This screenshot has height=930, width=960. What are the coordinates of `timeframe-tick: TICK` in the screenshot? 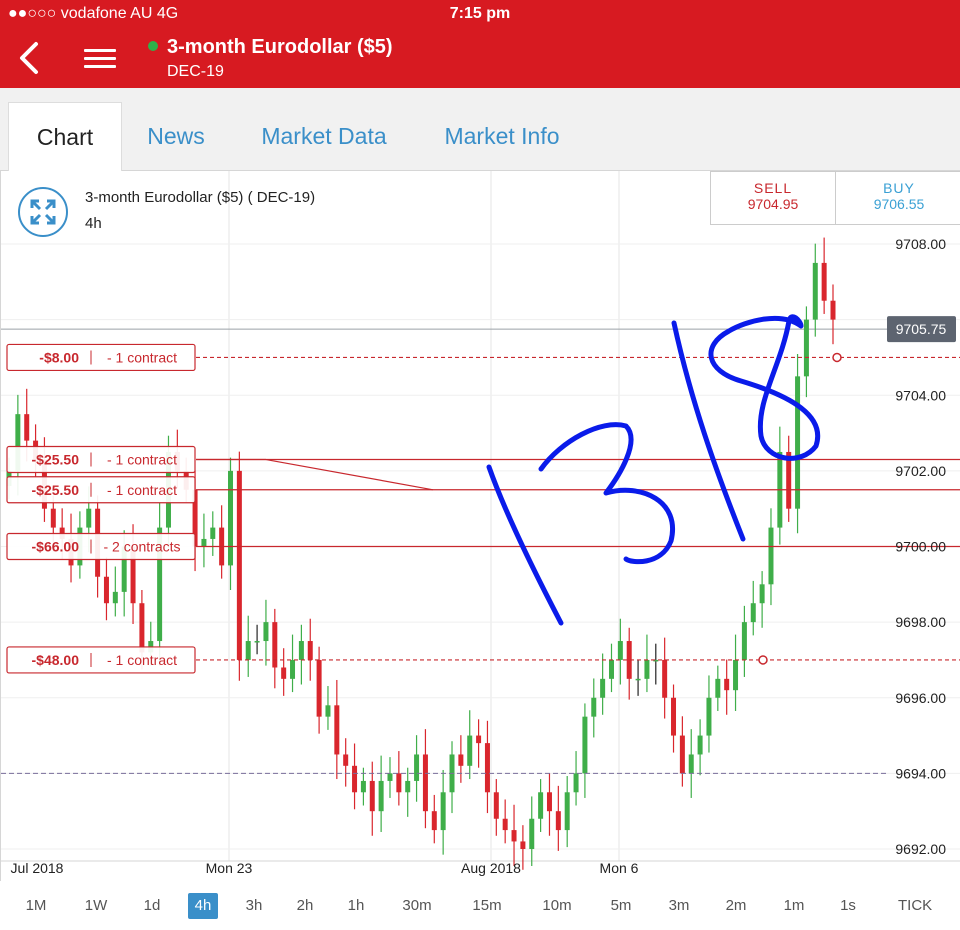 It's located at (915, 906).